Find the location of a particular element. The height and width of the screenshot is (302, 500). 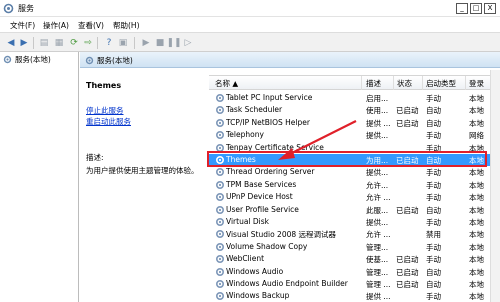

service-row: Windows Backup 提供 ... 手动 本地 is located at coordinates (354, 296).